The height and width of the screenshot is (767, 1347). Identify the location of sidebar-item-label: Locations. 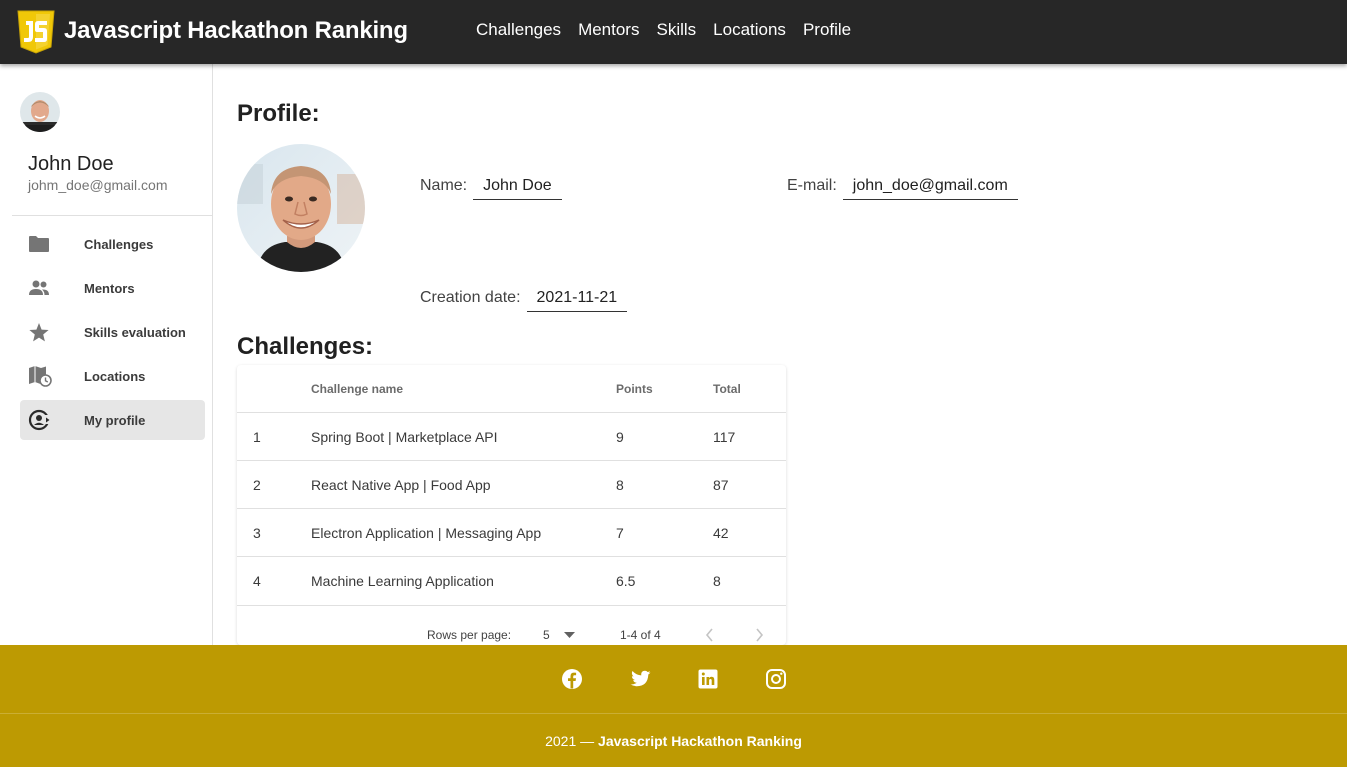
(115, 376).